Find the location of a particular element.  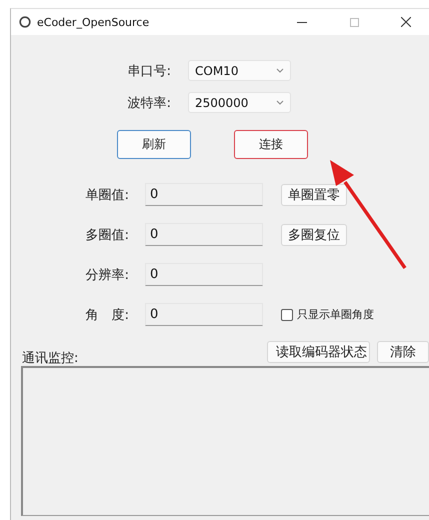

field-label: 串口号: is located at coordinates (148, 71).